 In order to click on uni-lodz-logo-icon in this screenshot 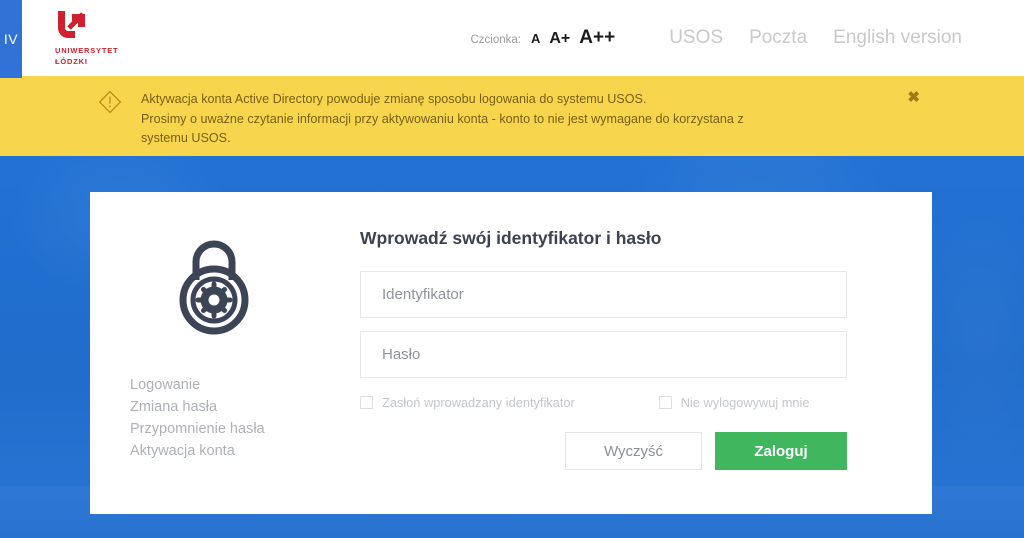, I will do `click(71, 25)`.